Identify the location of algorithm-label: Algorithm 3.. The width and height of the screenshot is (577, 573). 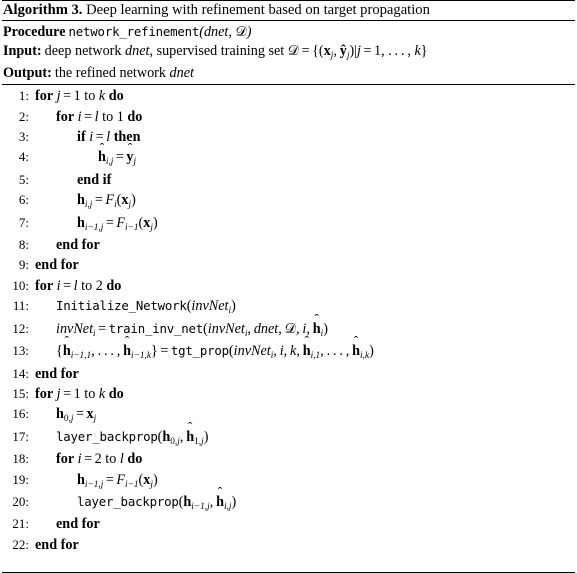
(43, 10).